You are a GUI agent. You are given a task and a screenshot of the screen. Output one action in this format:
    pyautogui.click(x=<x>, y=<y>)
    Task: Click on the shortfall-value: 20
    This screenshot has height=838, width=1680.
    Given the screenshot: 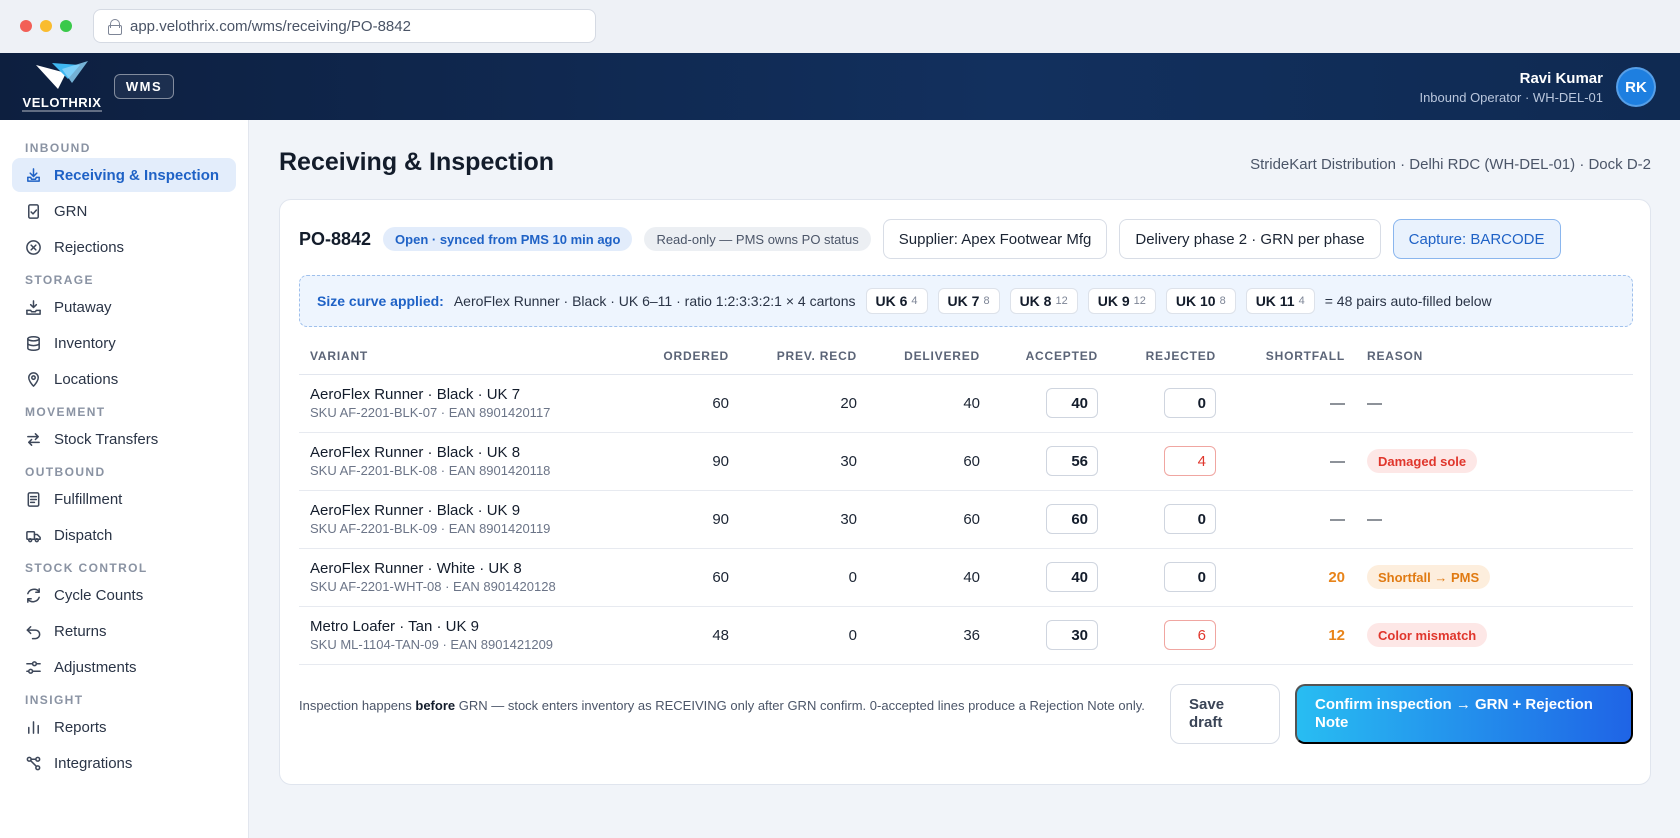 What is the action you would take?
    pyautogui.click(x=1336, y=577)
    